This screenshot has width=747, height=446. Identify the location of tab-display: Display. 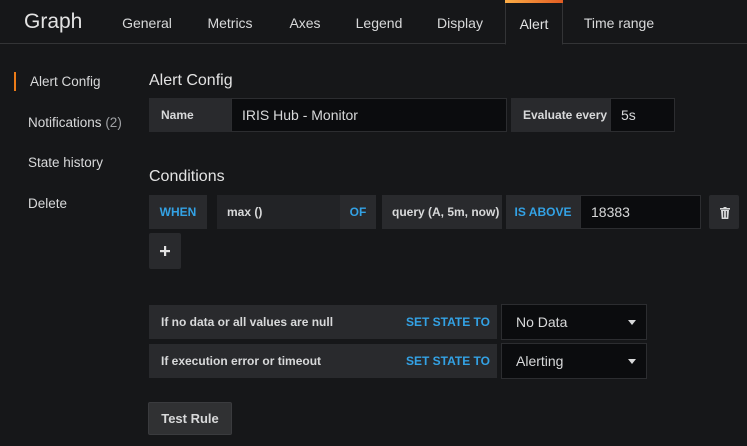
(460, 22).